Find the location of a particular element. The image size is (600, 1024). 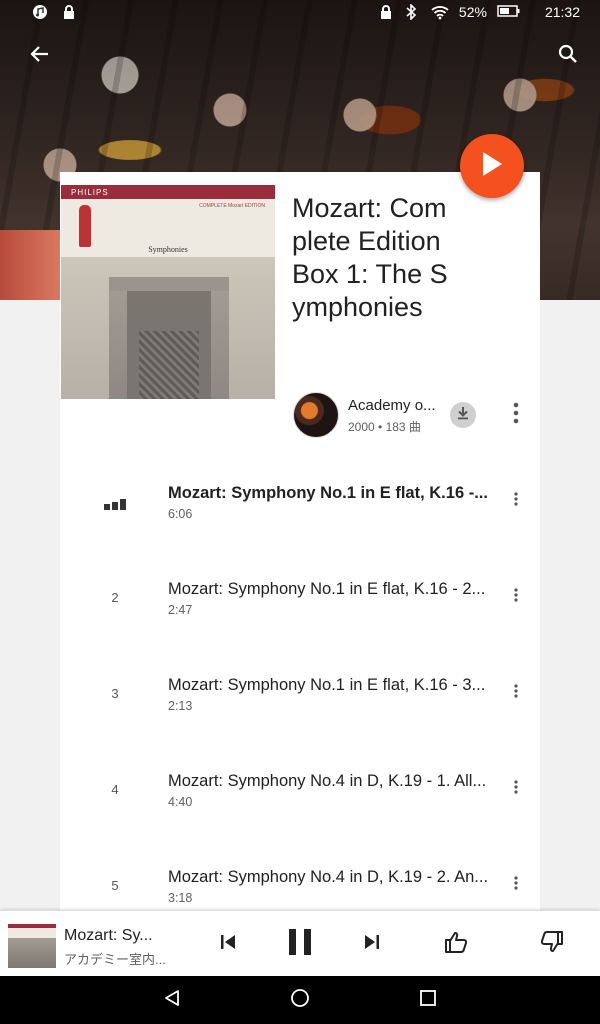

equalizer-icon is located at coordinates (115, 506).